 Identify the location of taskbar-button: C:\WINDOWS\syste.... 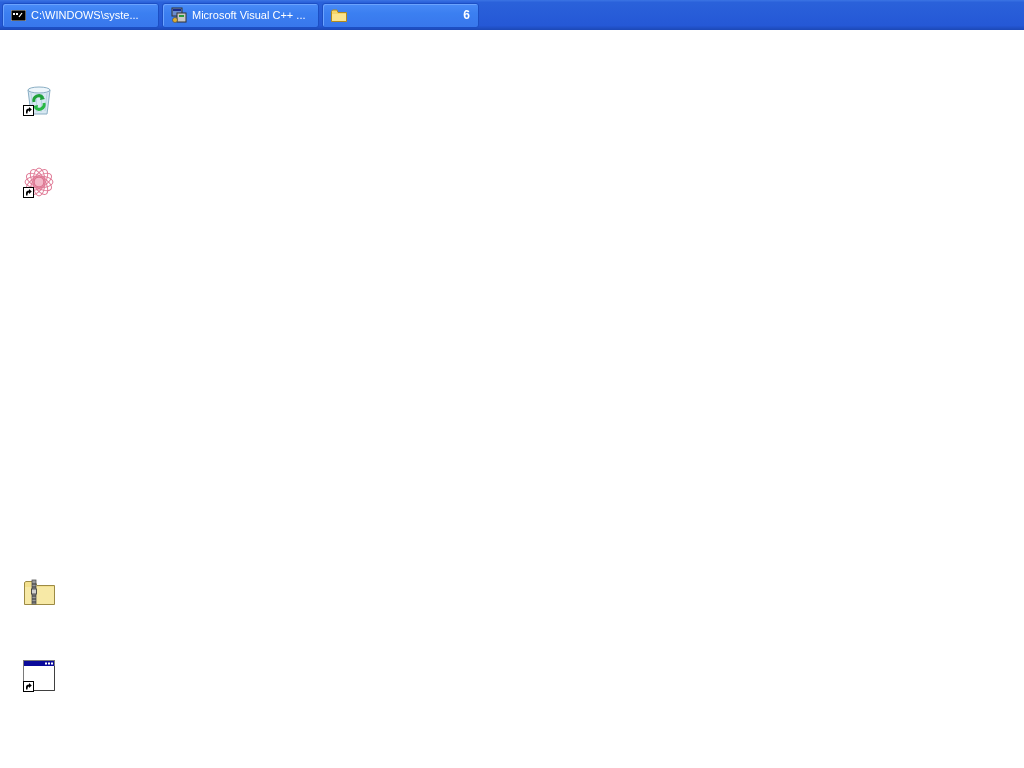
(80, 15).